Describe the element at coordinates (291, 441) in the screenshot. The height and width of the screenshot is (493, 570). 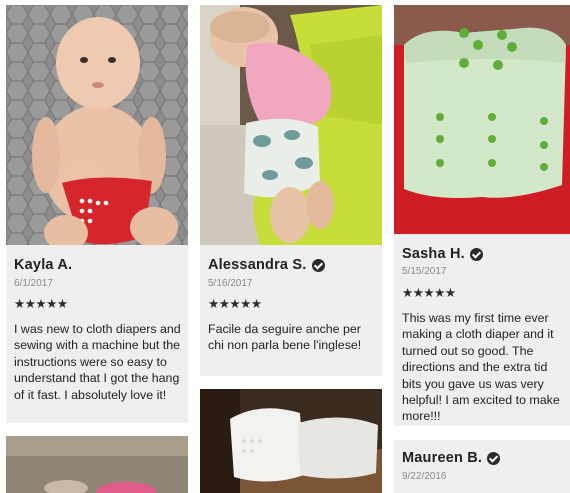
I see `review-photo-white-diapers` at that location.